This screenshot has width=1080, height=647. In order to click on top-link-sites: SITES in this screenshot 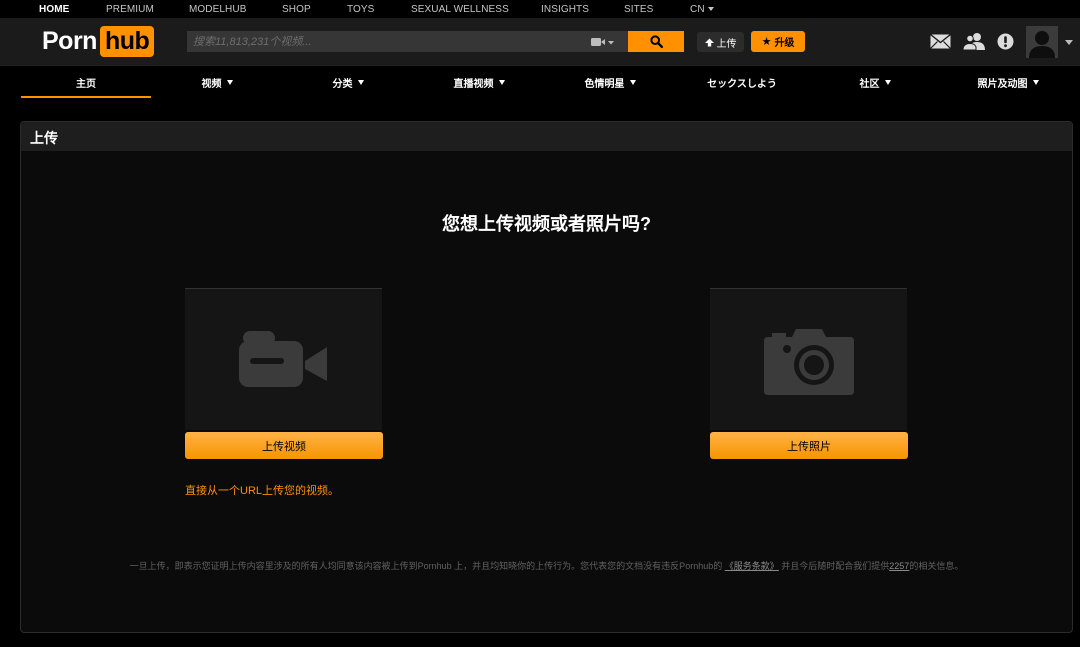, I will do `click(638, 9)`.